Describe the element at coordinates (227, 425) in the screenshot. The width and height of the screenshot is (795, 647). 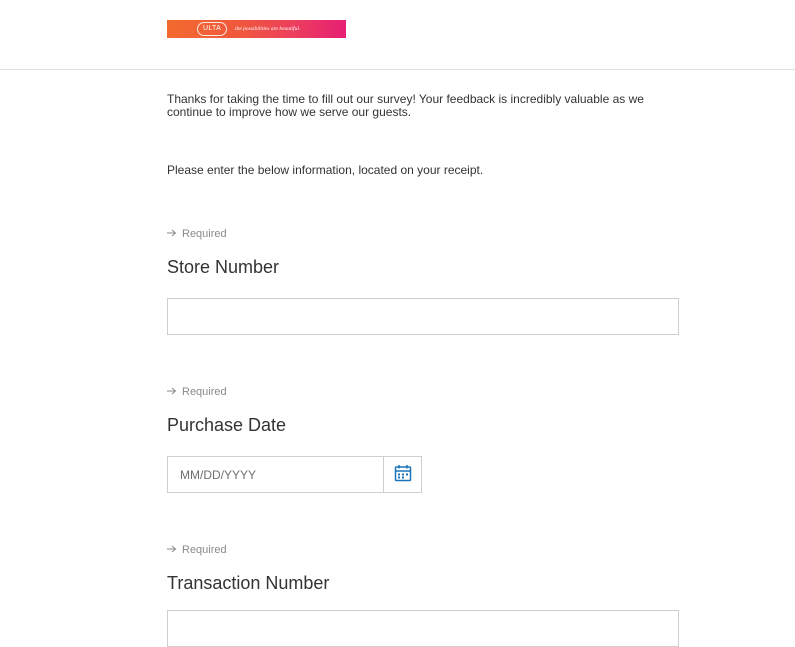
I see `question-title: Purchase Date` at that location.